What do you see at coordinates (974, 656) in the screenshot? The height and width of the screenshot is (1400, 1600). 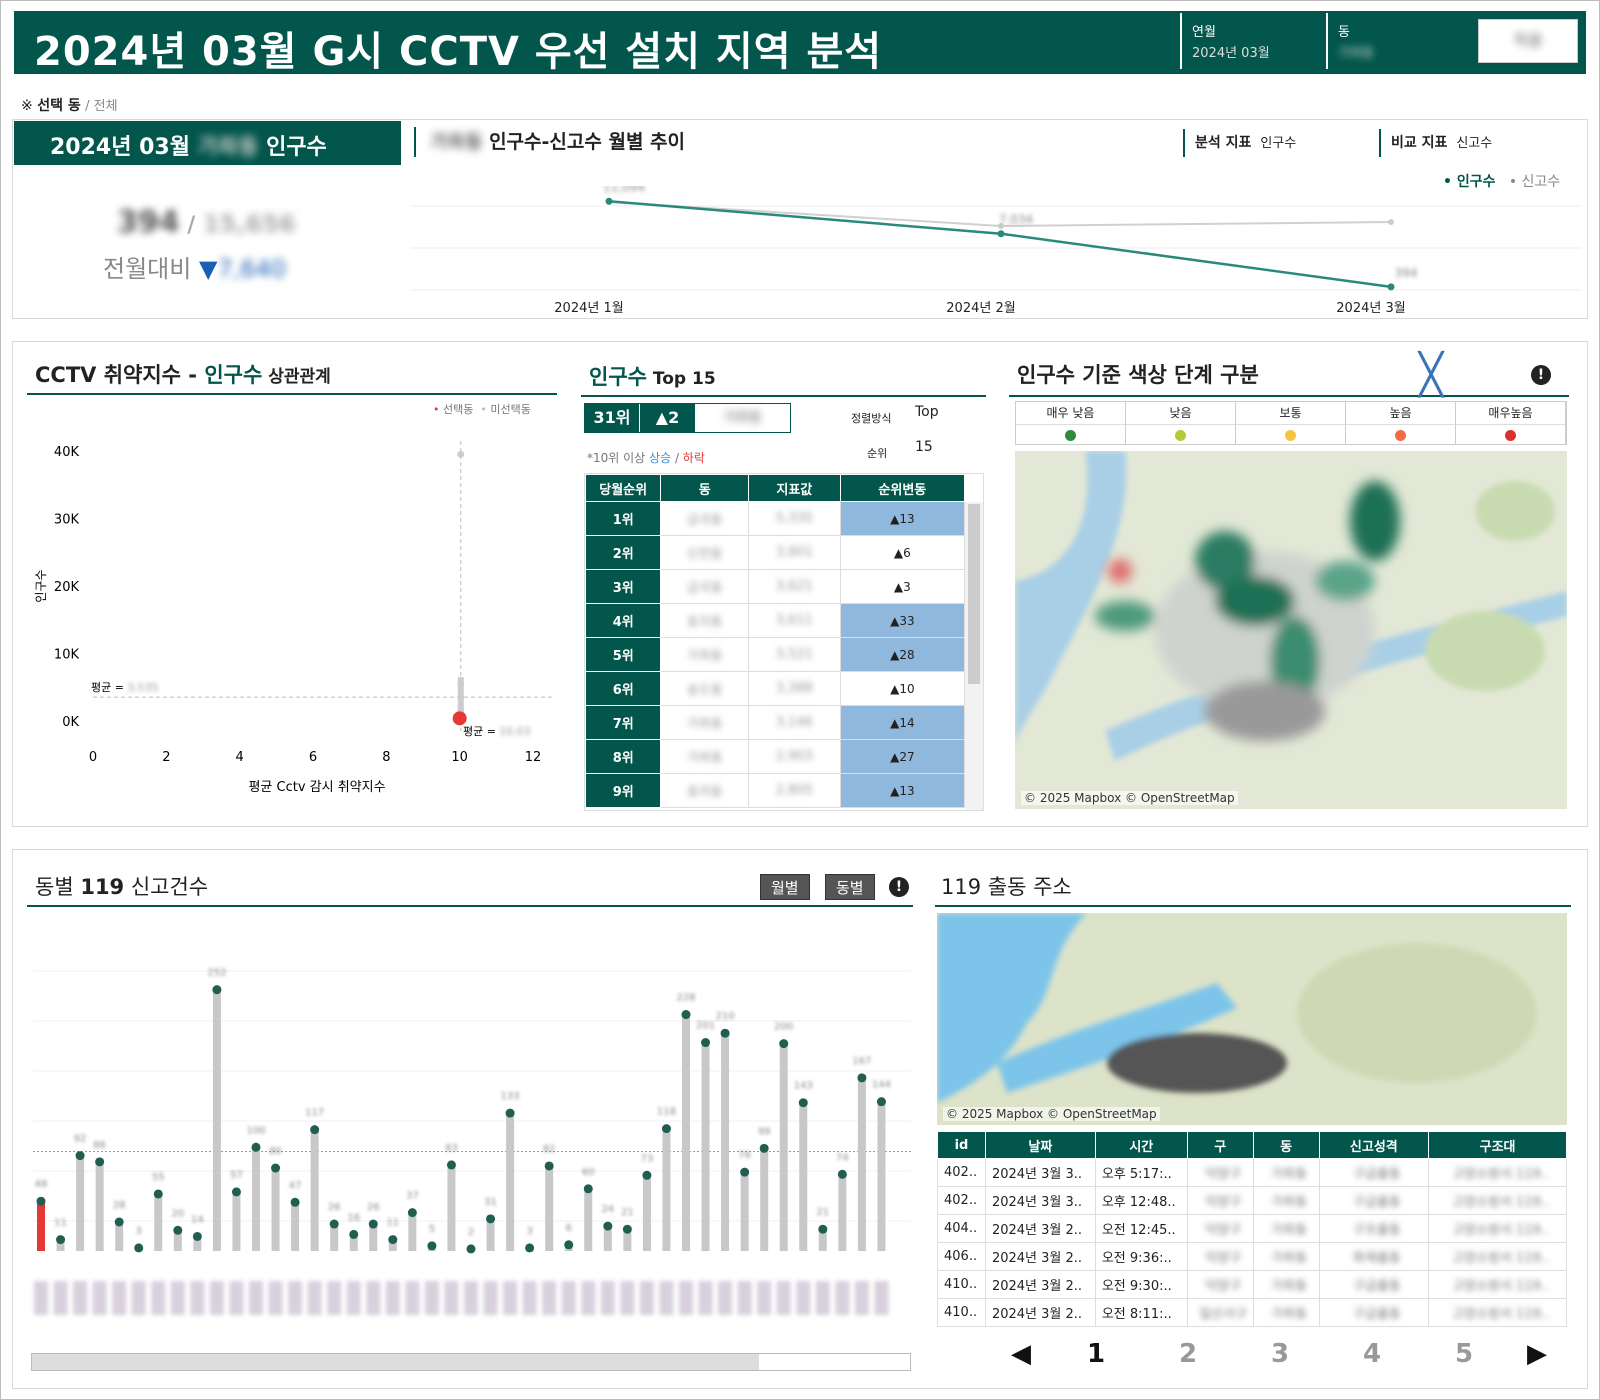 I see `top15-scrollbar` at bounding box center [974, 656].